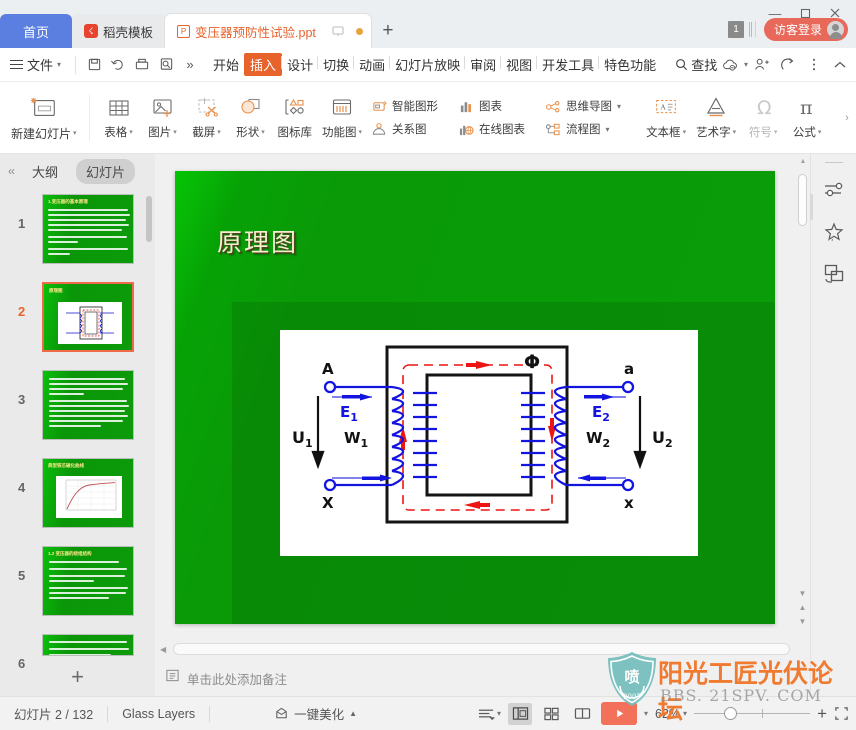 The image size is (856, 730). What do you see at coordinates (44, 118) in the screenshot?
I see `new-slide-button: 新建幻灯片 ▾` at bounding box center [44, 118].